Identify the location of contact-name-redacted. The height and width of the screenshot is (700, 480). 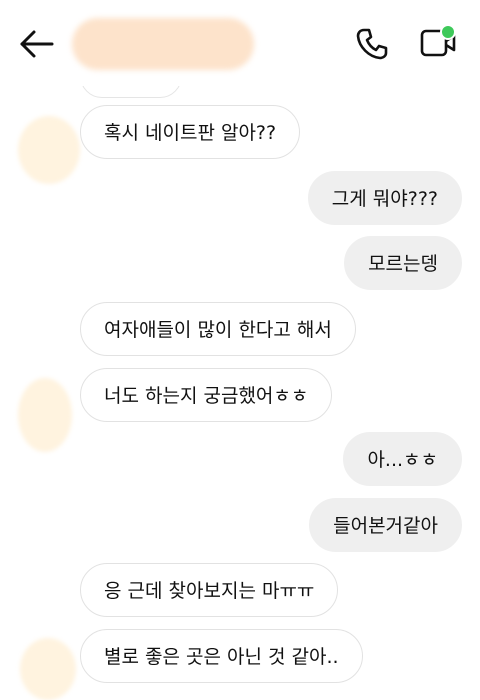
(163, 44).